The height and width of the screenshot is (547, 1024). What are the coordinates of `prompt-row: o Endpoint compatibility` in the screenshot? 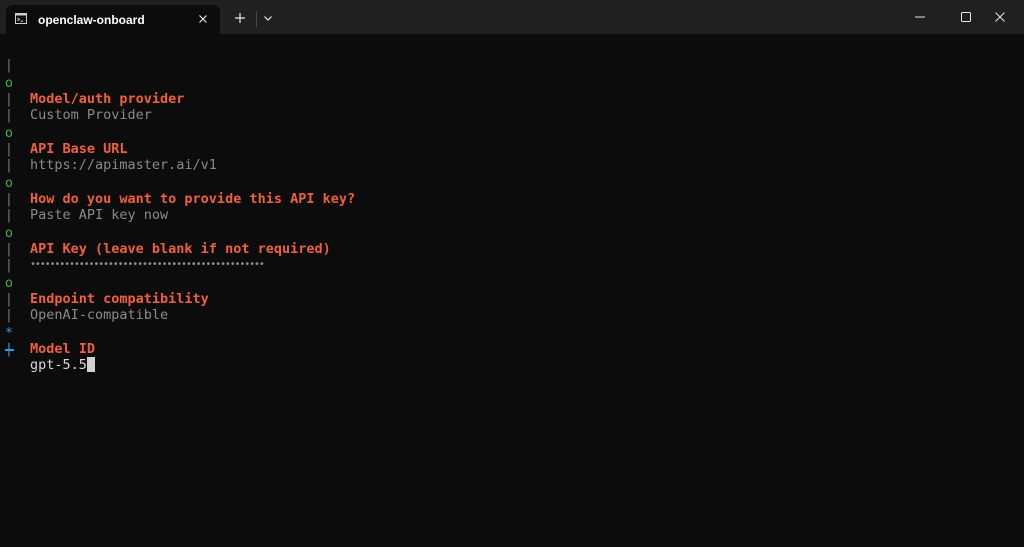 It's located at (104, 283).